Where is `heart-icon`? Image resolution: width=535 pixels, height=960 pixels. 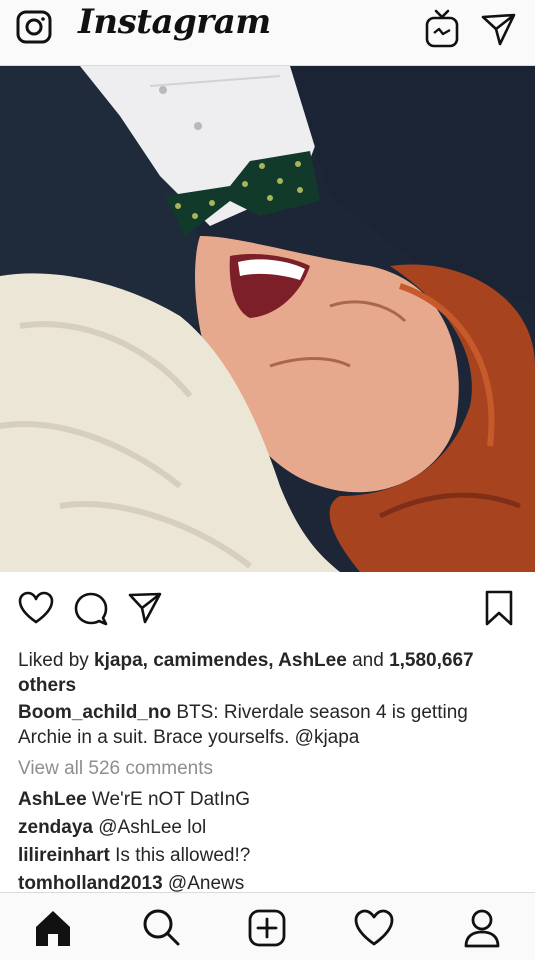 heart-icon is located at coordinates (36, 608).